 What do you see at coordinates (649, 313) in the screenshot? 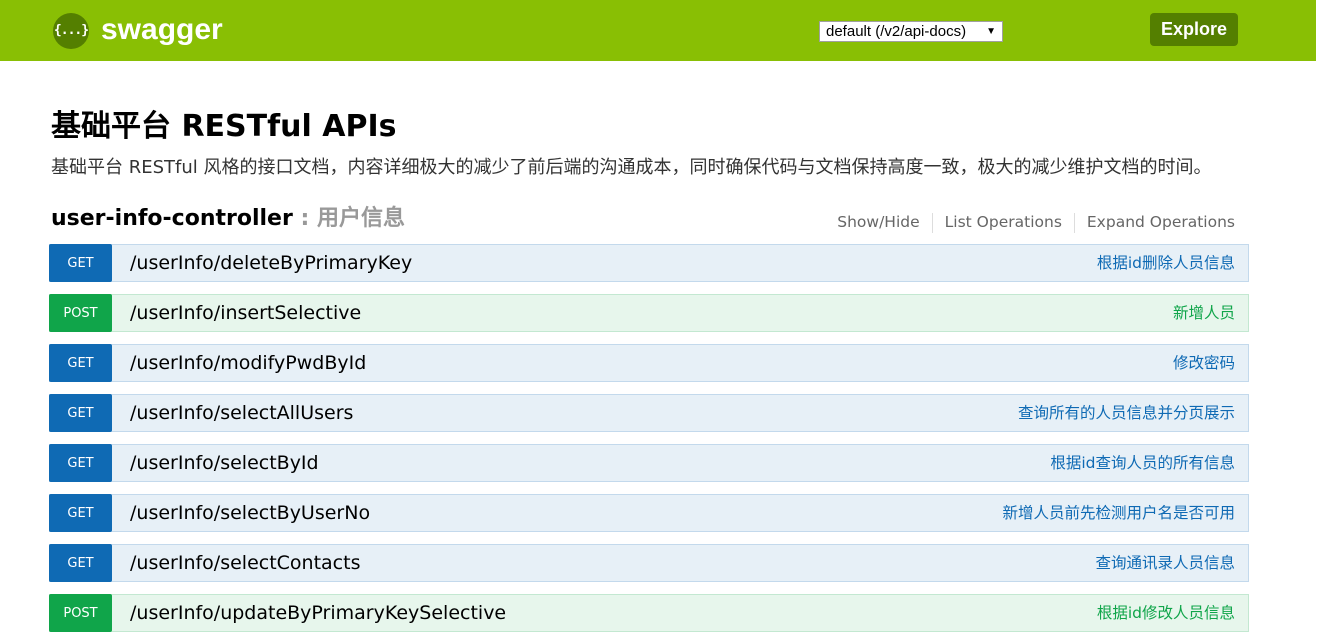
I see `endpoint-row: POST /userInfo/insertSelective 新增人员` at bounding box center [649, 313].